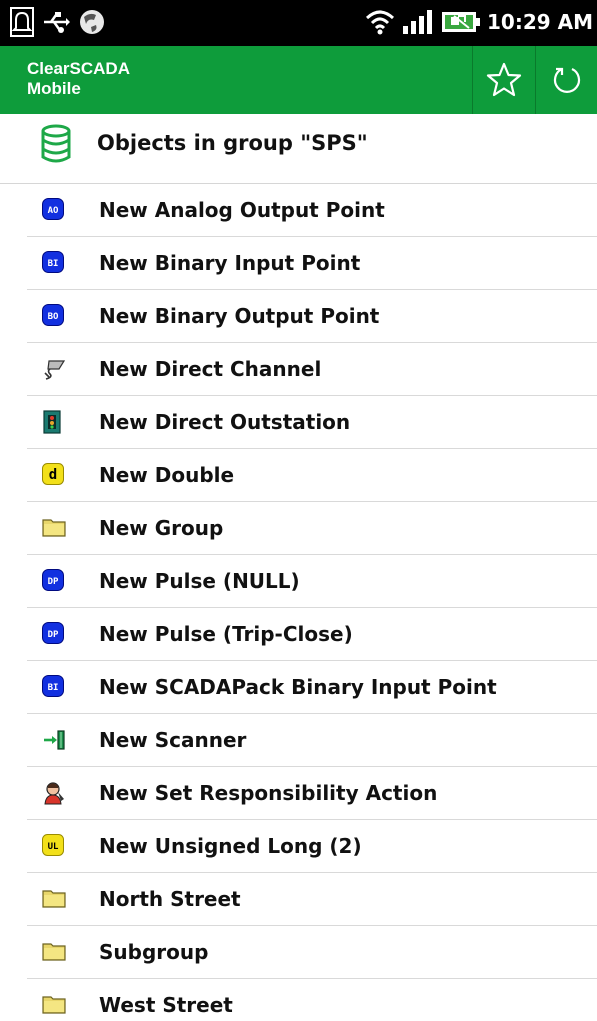 The image size is (597, 1021). I want to click on status-time: 10:29 AM, so click(539, 22).